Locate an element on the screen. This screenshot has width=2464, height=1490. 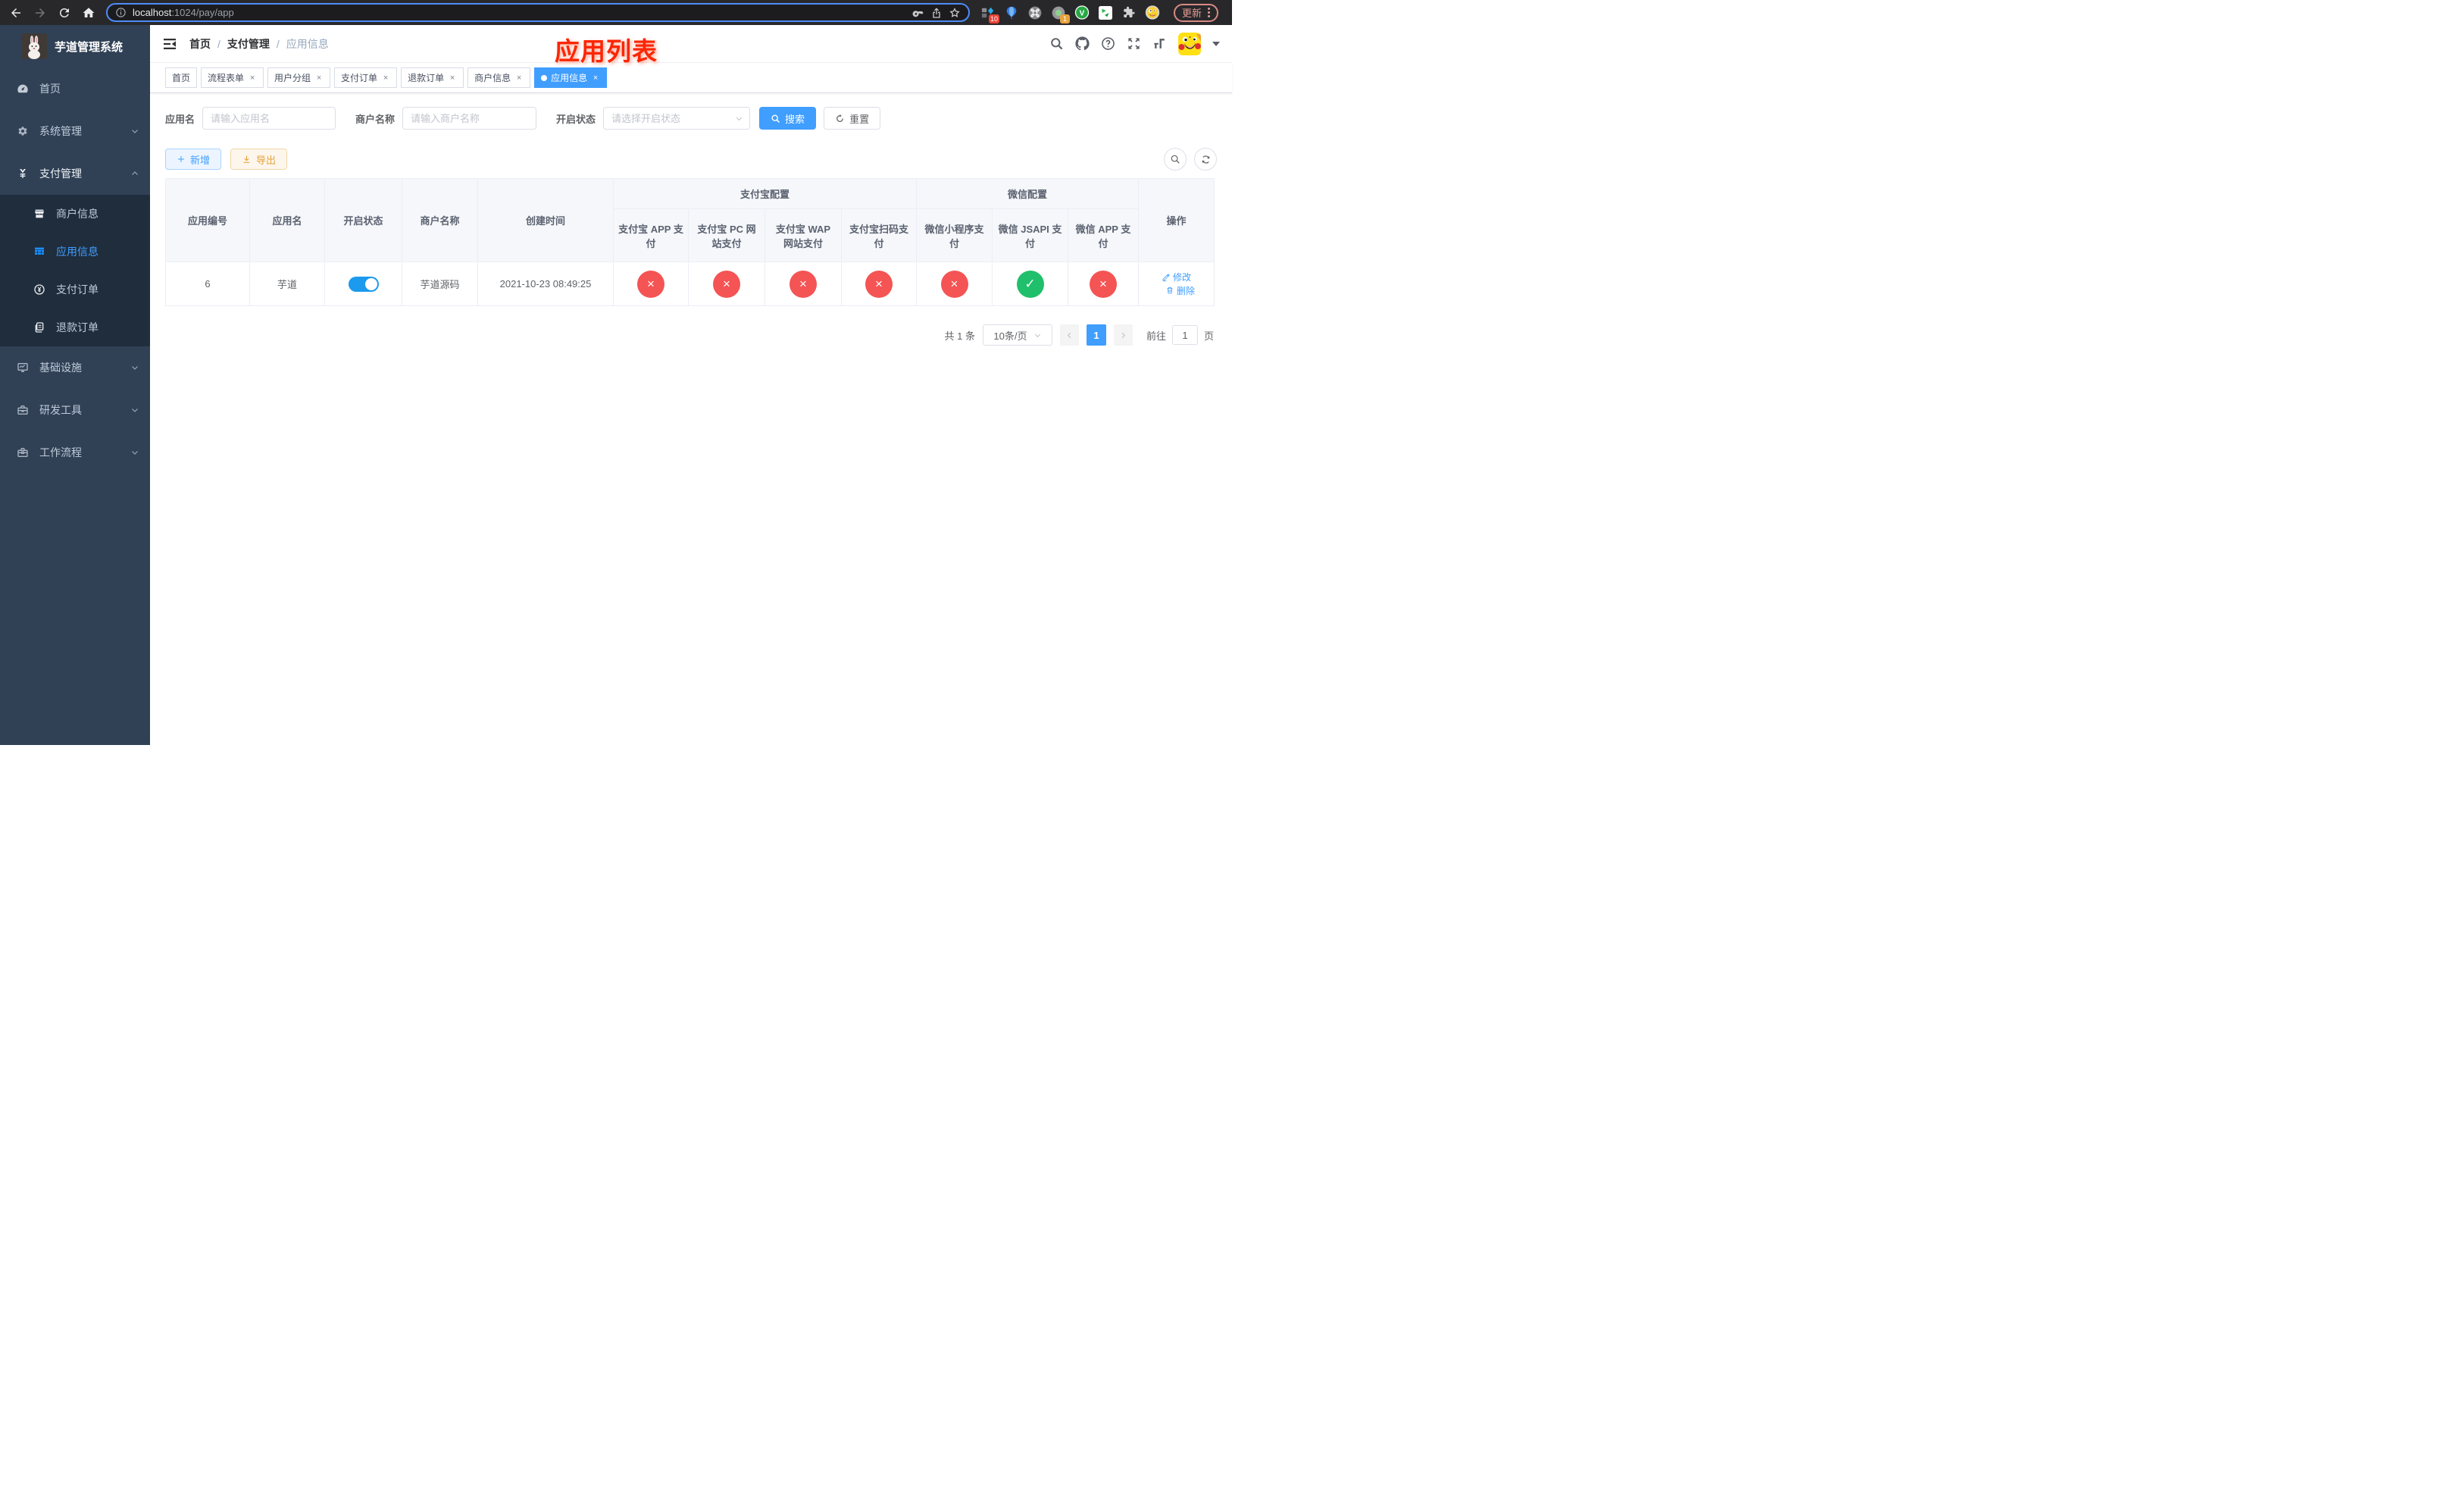
caret-down-icon is located at coordinates (1216, 44).